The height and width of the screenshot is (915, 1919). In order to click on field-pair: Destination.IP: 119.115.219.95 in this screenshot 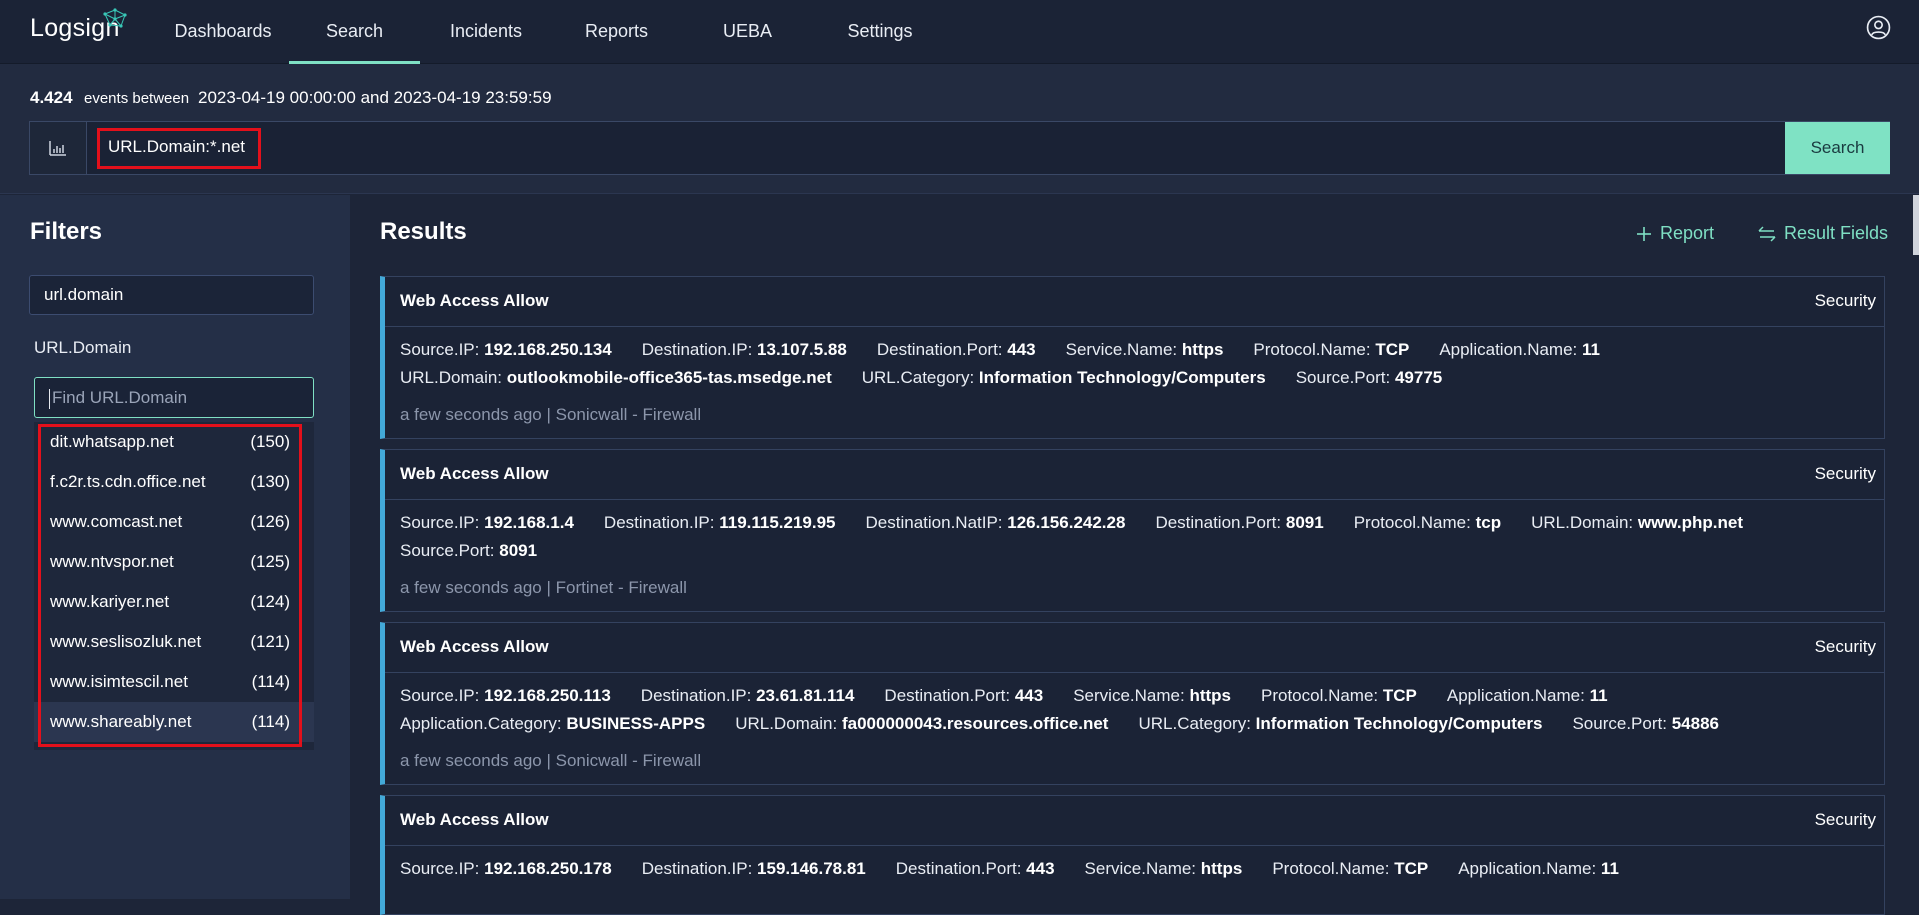, I will do `click(720, 522)`.